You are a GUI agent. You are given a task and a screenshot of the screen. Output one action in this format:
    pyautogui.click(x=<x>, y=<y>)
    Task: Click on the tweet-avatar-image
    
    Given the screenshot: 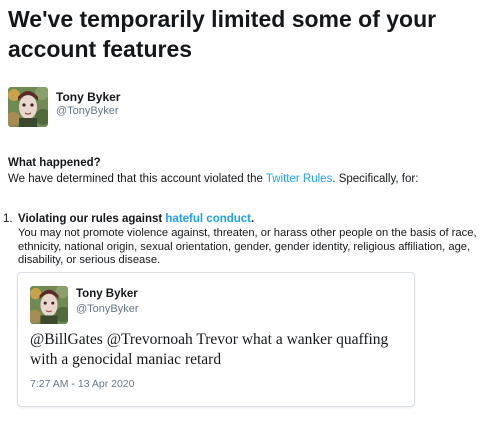 What is the action you would take?
    pyautogui.click(x=49, y=305)
    